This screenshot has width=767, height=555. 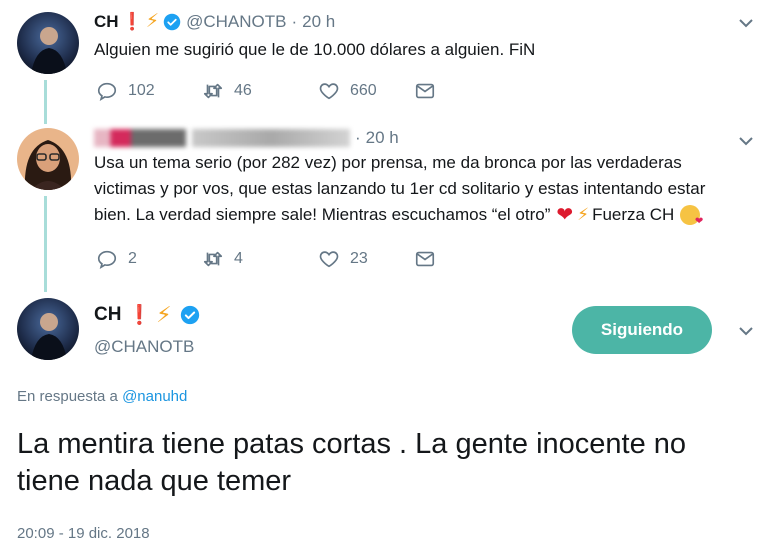 I want to click on main-handle: @CHANOTB, so click(x=144, y=347).